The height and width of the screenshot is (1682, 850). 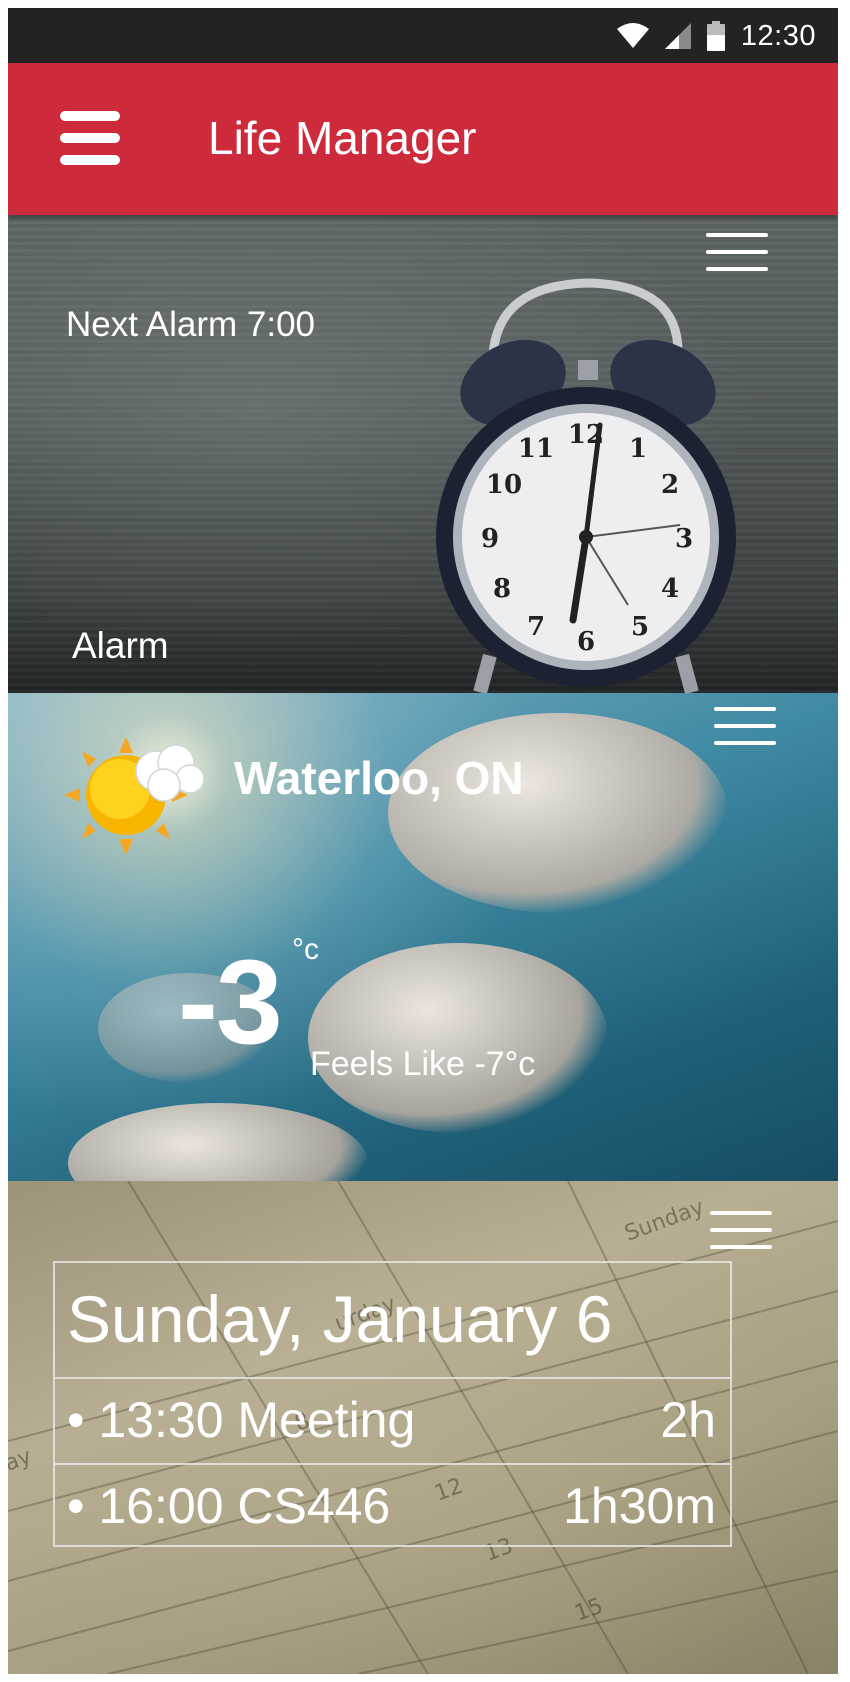 What do you see at coordinates (423, 1064) in the screenshot?
I see `feels-like-text: Feels Like -7°c` at bounding box center [423, 1064].